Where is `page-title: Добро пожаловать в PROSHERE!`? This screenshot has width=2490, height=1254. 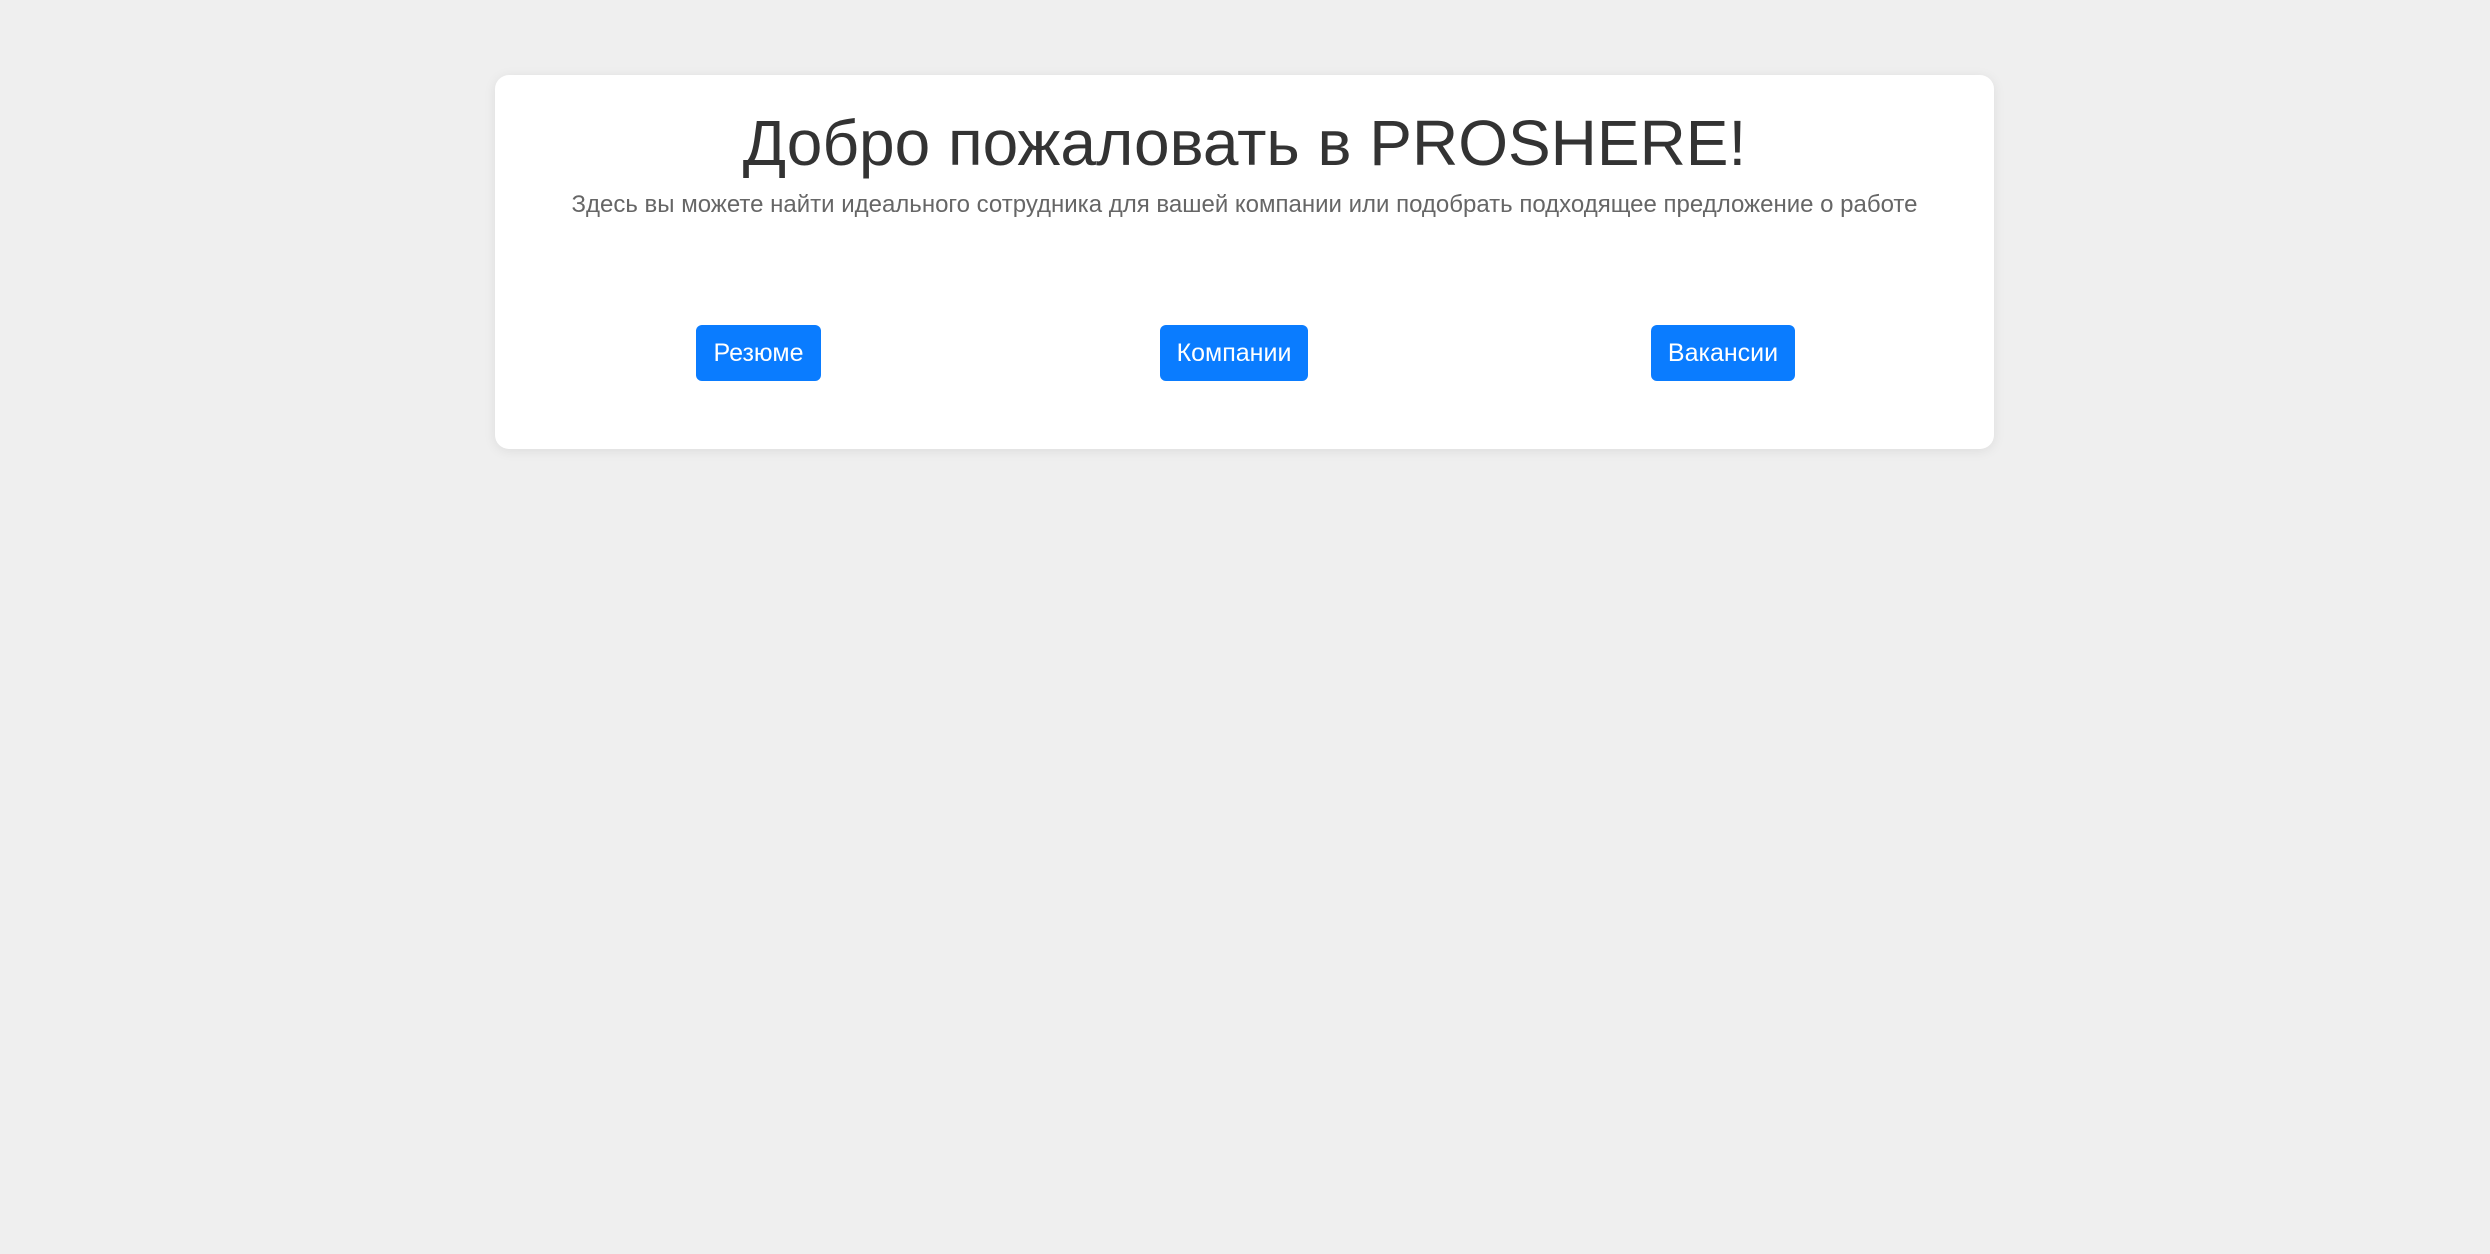
page-title: Добро пожаловать в PROSHERE! is located at coordinates (1244, 143).